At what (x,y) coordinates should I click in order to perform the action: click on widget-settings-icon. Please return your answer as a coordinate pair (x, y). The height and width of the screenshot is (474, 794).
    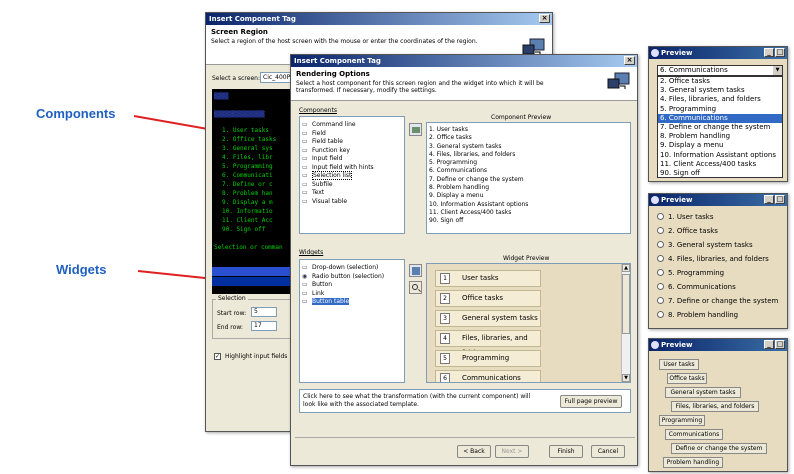
    Looking at the image, I should click on (415, 270).